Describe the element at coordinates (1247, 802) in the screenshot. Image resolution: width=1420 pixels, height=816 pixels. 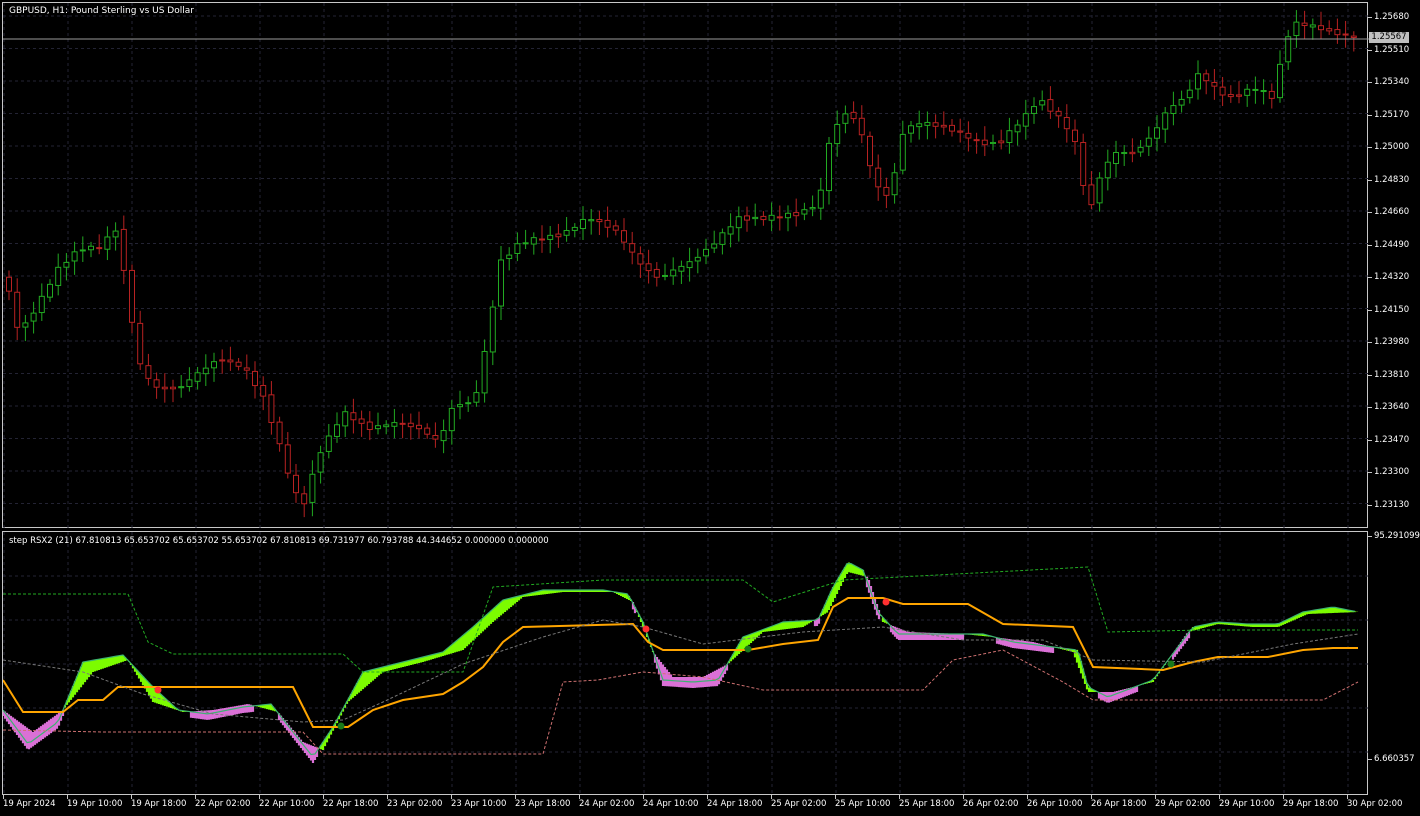
I see `time-tick: 29 Apr 10:00` at that location.